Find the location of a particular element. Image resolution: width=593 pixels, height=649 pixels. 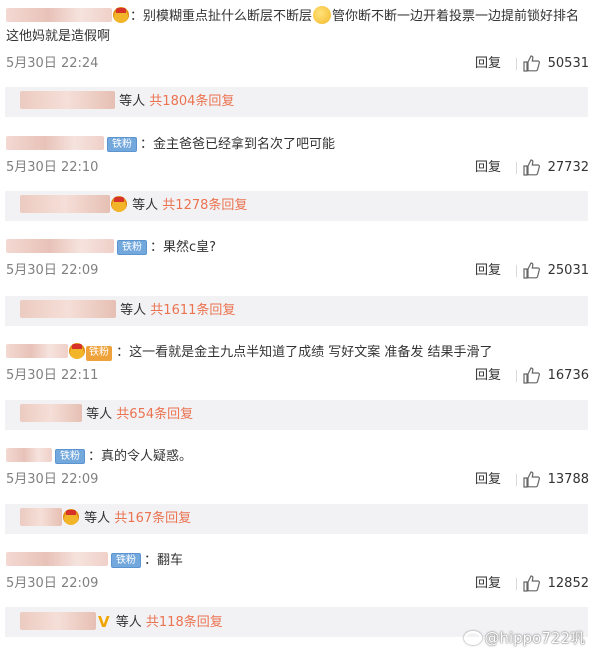

sub-replies-total: 共118条回复 is located at coordinates (184, 622).